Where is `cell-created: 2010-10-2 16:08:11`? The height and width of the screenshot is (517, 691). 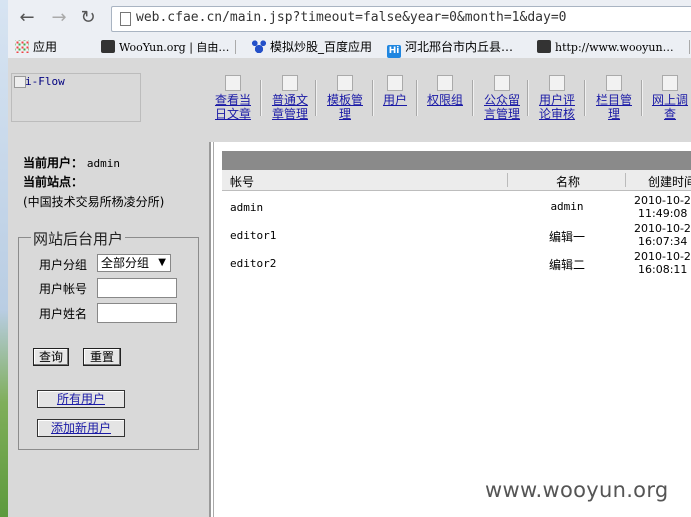 cell-created: 2010-10-2 16:08:11 is located at coordinates (662, 263).